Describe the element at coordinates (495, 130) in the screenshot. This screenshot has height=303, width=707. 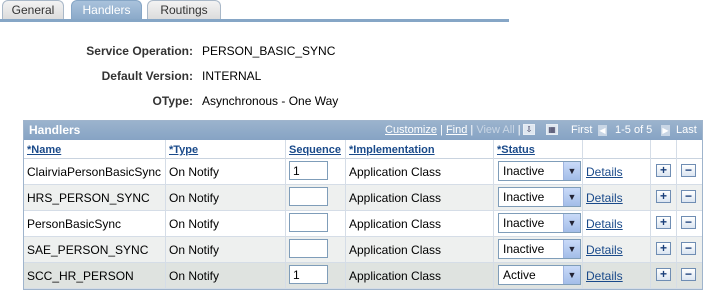
I see `view-all-link: View All` at that location.